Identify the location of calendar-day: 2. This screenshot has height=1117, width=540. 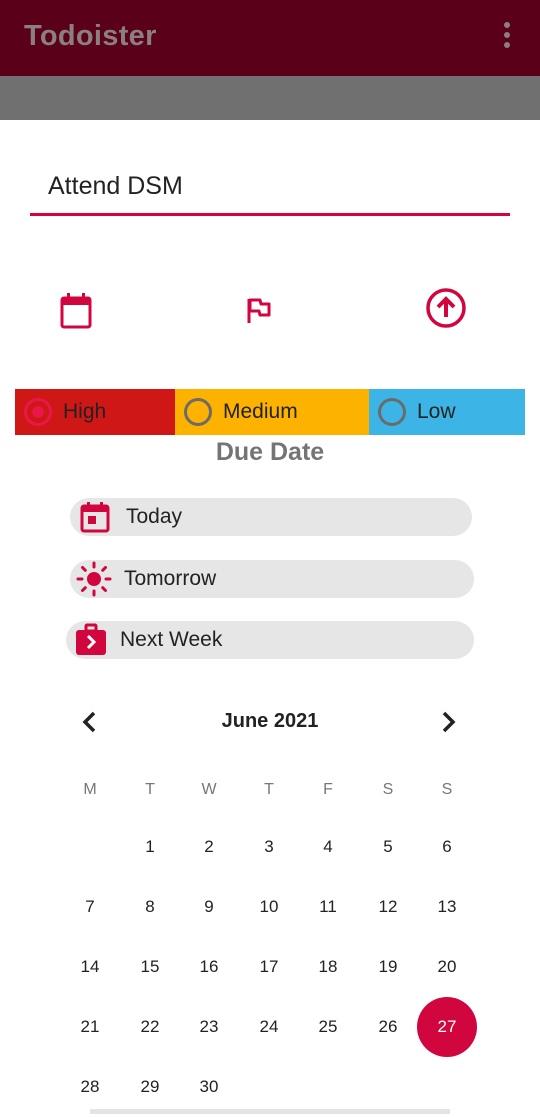
(209, 847).